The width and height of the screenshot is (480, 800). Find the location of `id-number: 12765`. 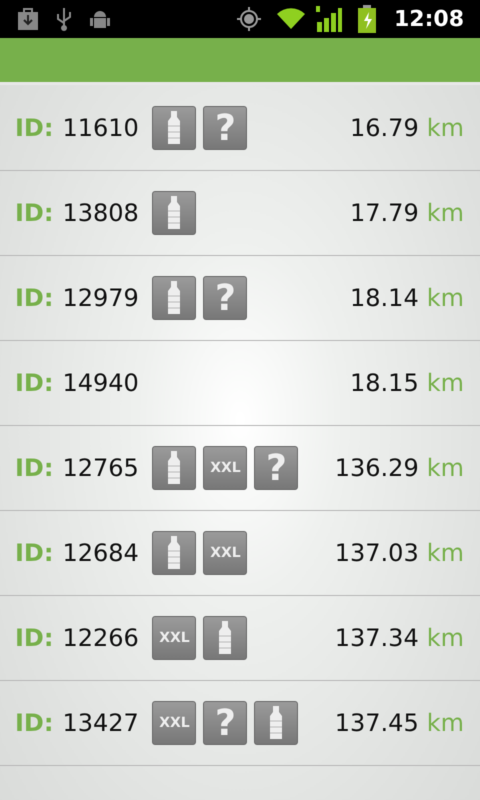

id-number: 12765 is located at coordinates (101, 468).